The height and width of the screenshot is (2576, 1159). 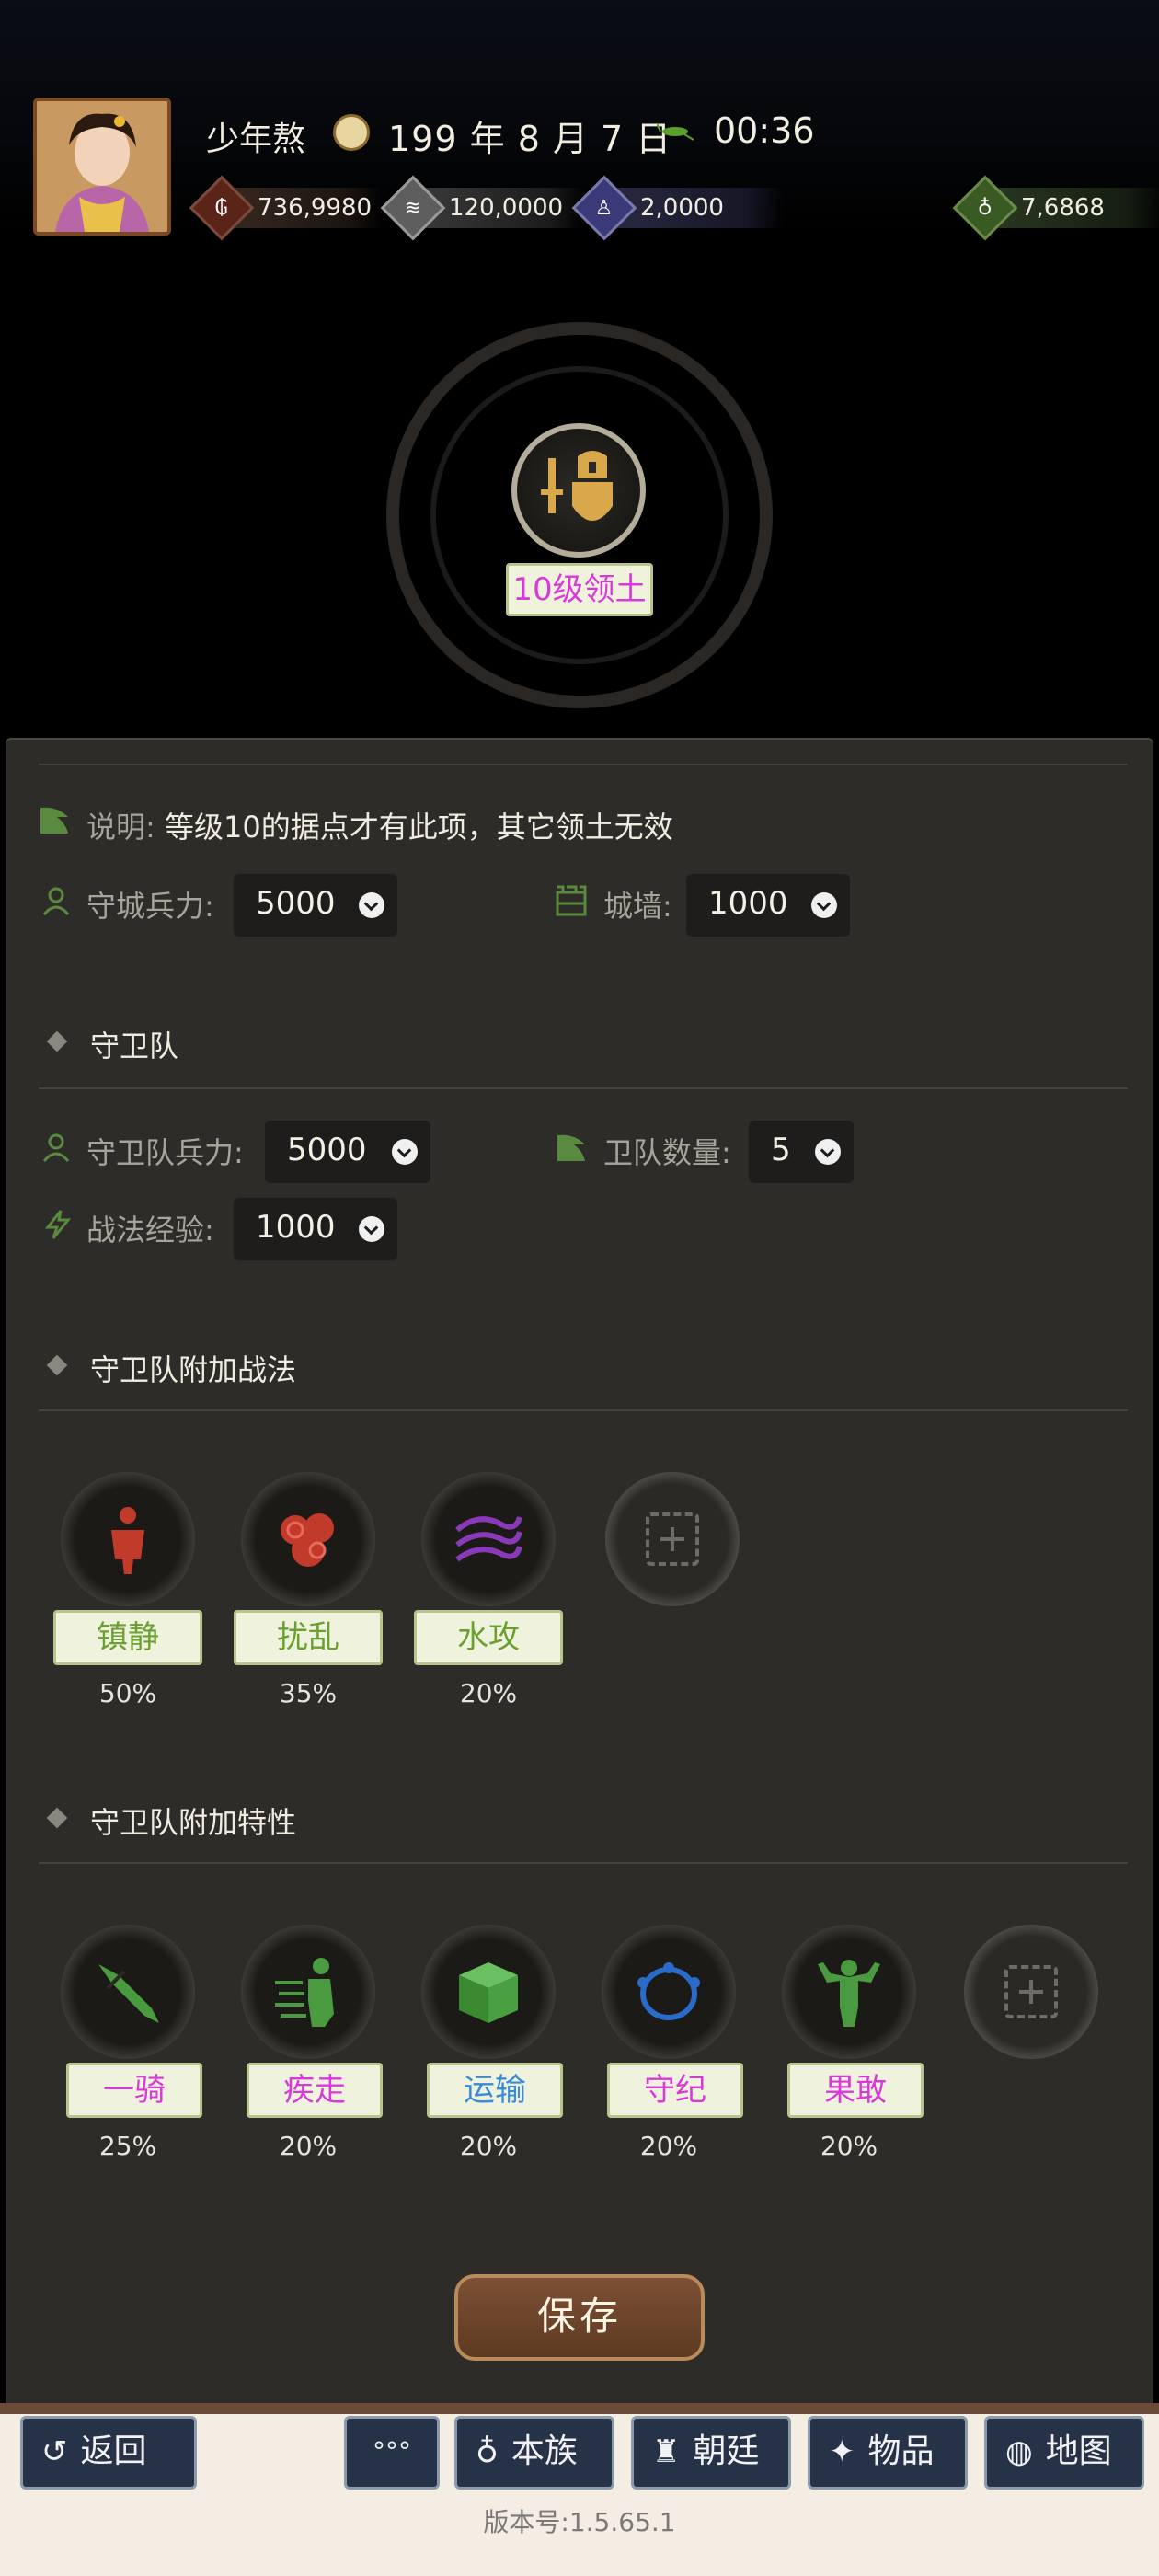 What do you see at coordinates (578, 491) in the screenshot?
I see `territory-shield-icon` at bounding box center [578, 491].